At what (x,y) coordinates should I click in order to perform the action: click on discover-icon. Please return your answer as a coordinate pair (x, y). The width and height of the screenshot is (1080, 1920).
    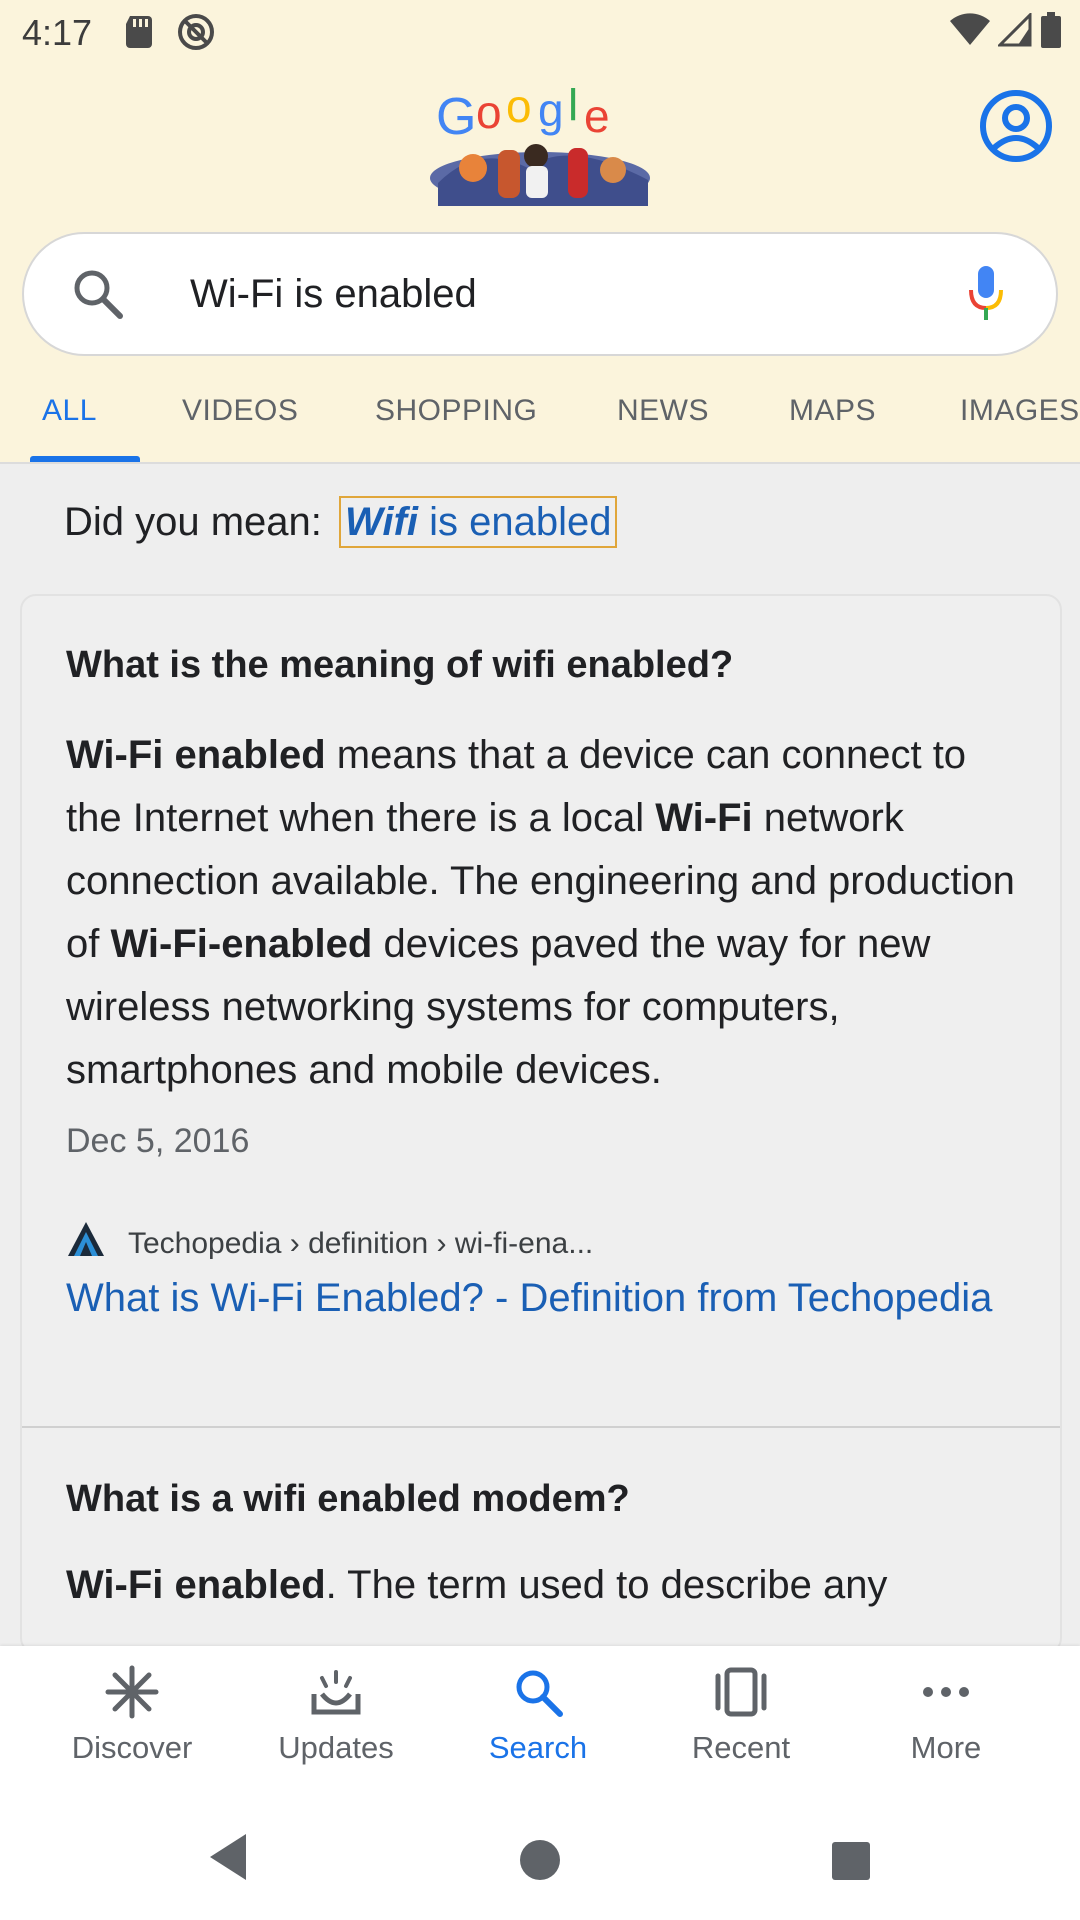
    Looking at the image, I should click on (132, 1692).